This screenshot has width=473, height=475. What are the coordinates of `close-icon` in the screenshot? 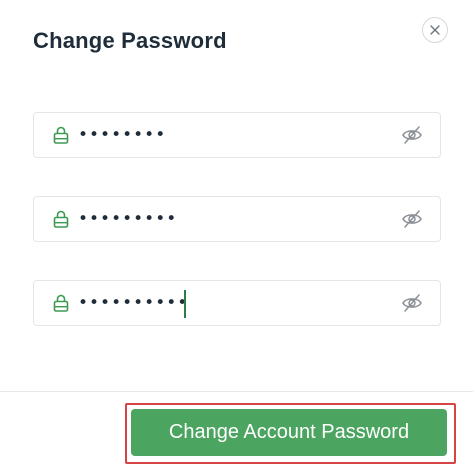 It's located at (435, 30).